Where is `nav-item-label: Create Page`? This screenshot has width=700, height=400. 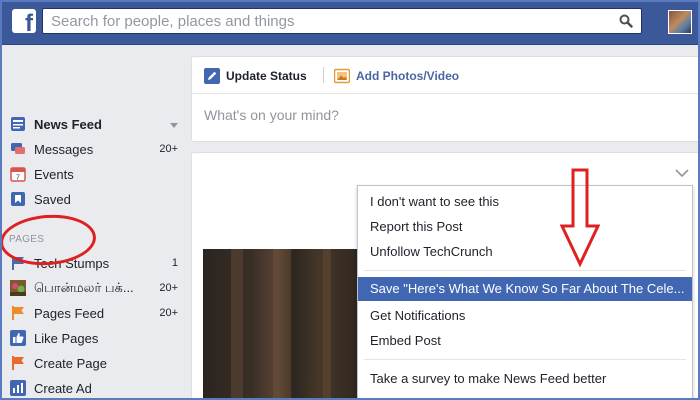 nav-item-label: Create Page is located at coordinates (70, 363).